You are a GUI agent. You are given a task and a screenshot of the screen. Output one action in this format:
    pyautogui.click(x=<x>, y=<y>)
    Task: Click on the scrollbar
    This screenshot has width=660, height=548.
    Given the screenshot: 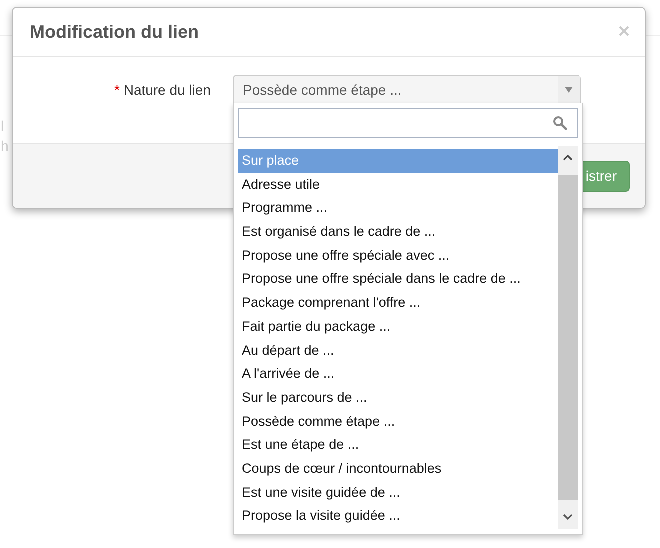 What is the action you would take?
    pyautogui.click(x=568, y=337)
    